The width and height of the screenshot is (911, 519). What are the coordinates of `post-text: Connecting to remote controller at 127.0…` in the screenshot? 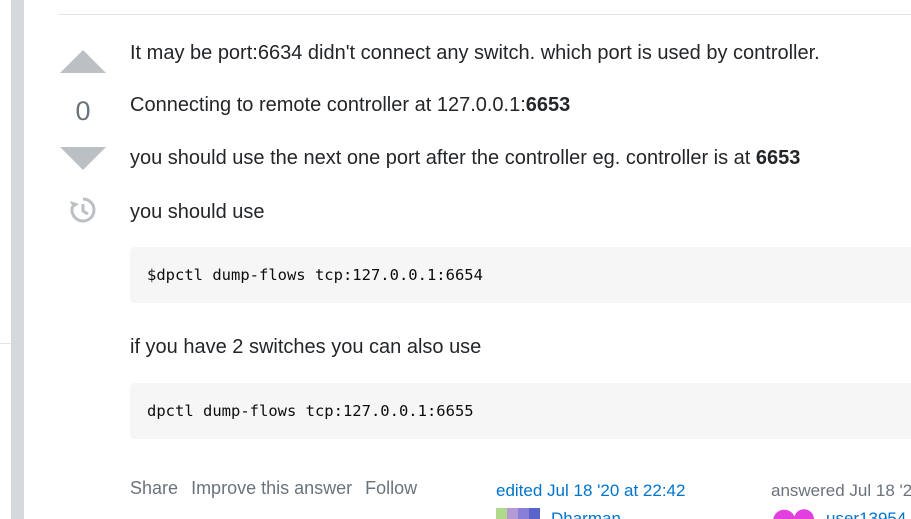 It's located at (328, 105).